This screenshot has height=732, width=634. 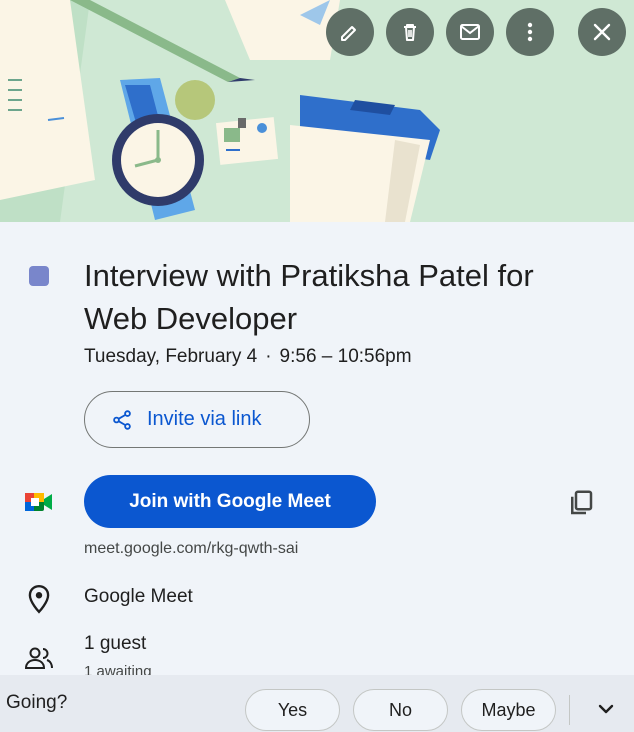 I want to click on copy-icon, so click(x=581, y=503).